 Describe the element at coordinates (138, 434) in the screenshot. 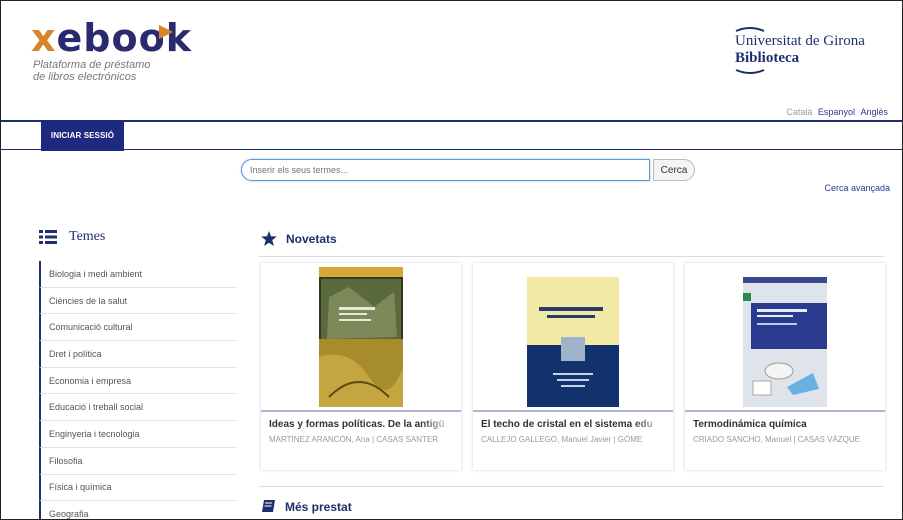

I see `theme-item: Enginyeria i tecnologia` at that location.